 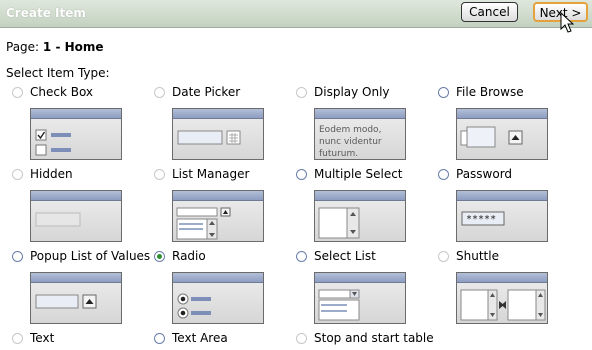 I want to click on option-label: Multiple Select, so click(x=358, y=174).